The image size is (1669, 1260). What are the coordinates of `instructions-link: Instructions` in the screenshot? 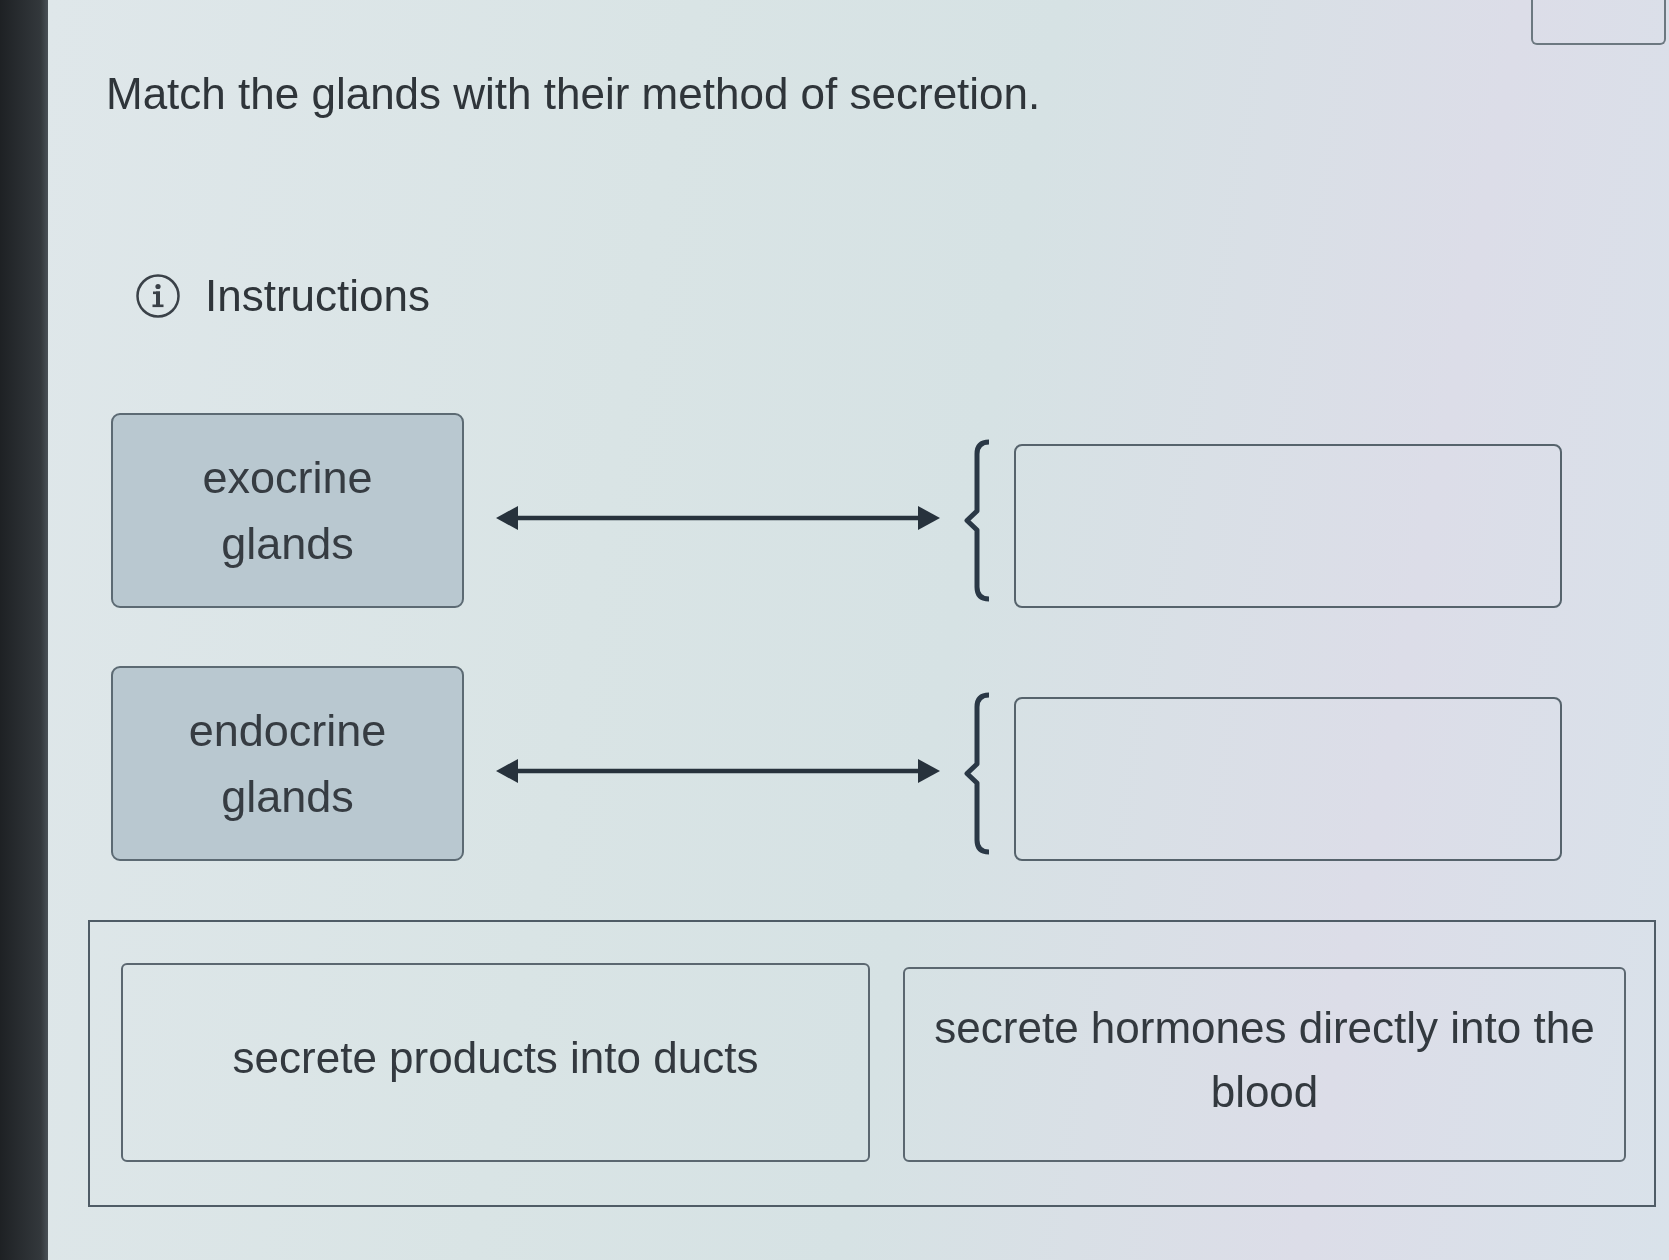 It's located at (317, 296).